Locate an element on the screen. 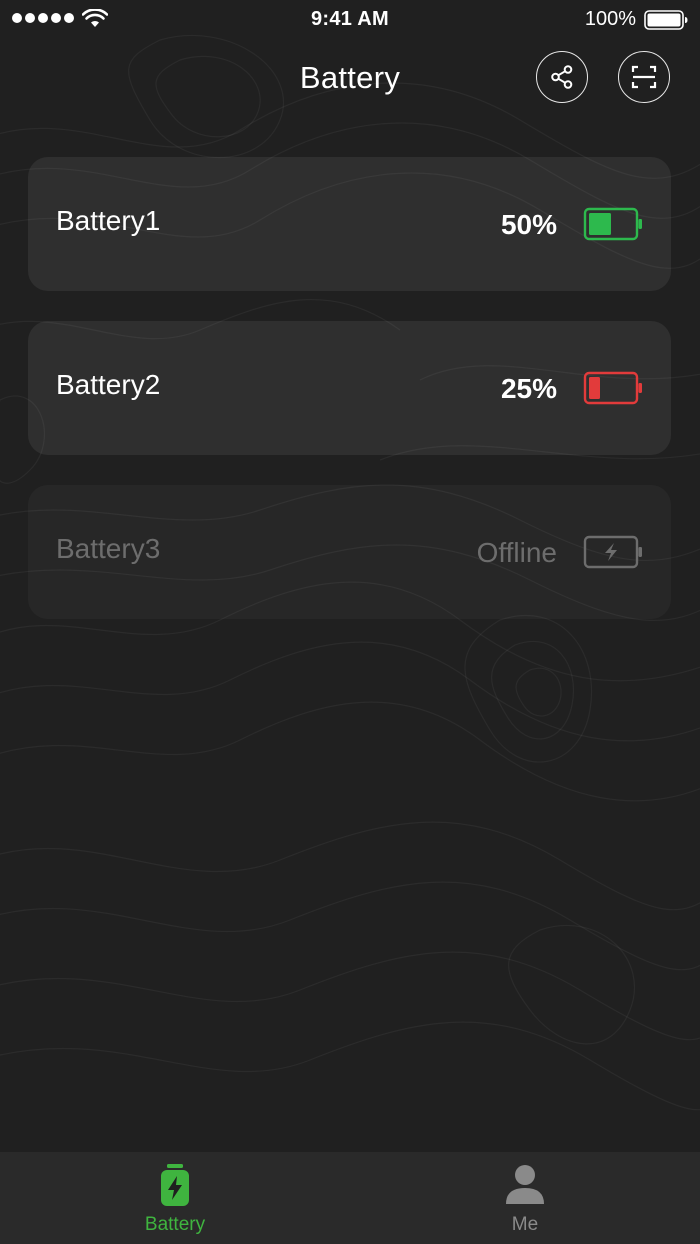  person-icon is located at coordinates (525, 1184).